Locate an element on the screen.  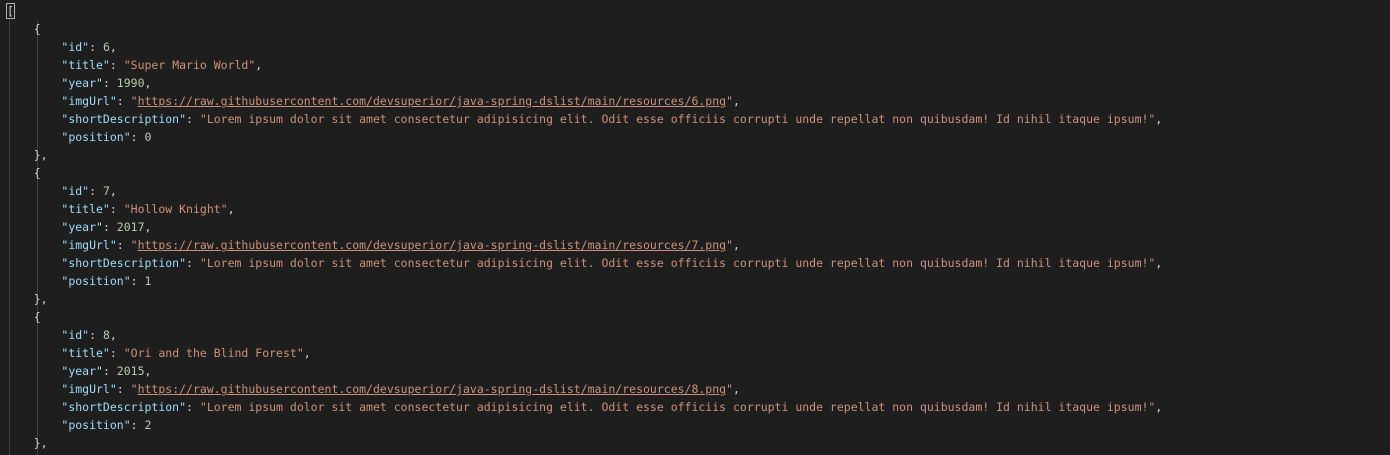
root-open-line: [ is located at coordinates (10, 11).